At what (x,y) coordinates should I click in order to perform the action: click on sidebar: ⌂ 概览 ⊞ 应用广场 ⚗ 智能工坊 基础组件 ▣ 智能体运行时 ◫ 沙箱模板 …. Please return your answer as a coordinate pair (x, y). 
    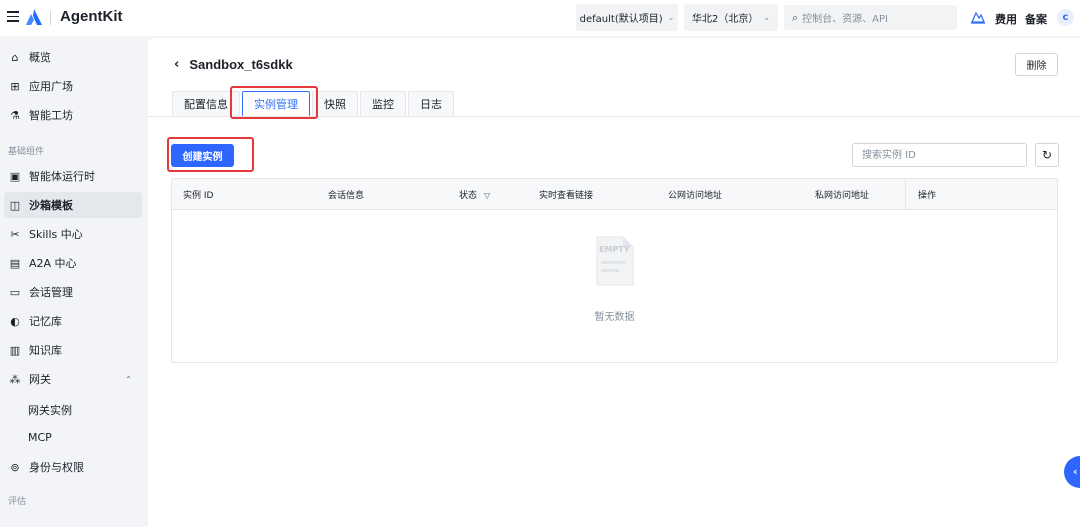
    Looking at the image, I should click on (73, 281).